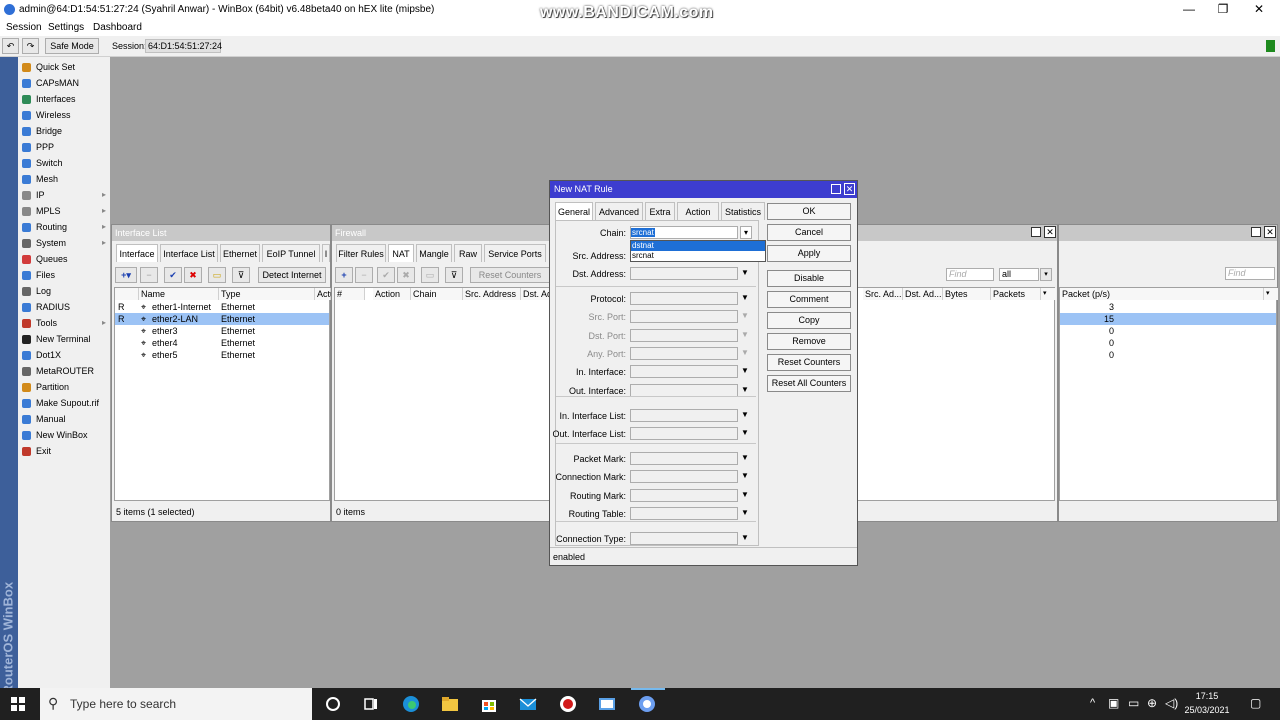 The width and height of the screenshot is (1280, 720). Describe the element at coordinates (1250, 273) in the screenshot. I see `traffic-find-input: Find` at that location.